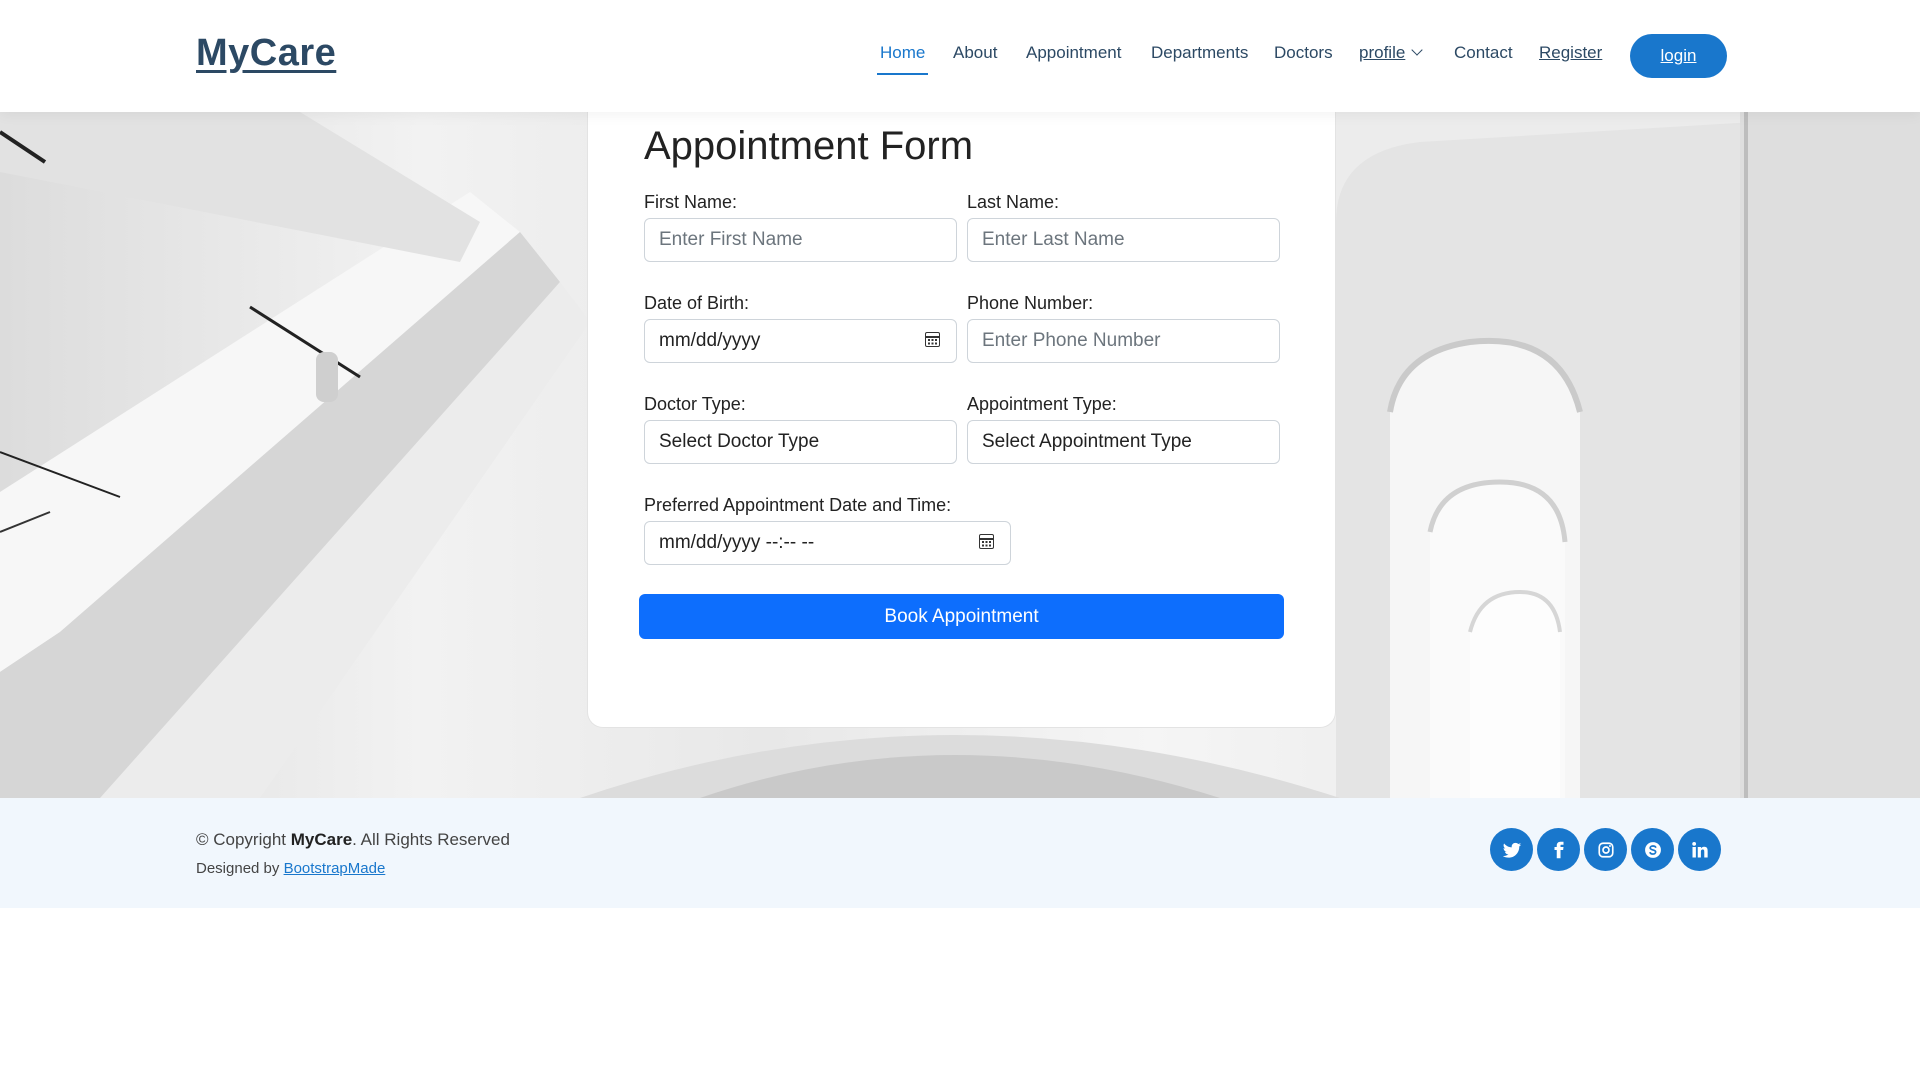 This screenshot has width=1920, height=1080. Describe the element at coordinates (240, 868) in the screenshot. I see `designed-prefix: Designed by` at that location.